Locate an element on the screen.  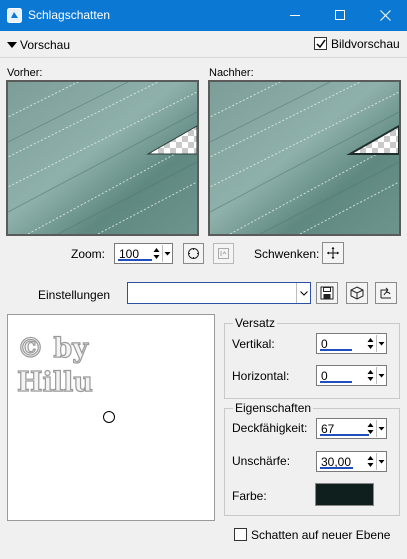
opacity-label: Deckfähigkeit: is located at coordinates (270, 428).